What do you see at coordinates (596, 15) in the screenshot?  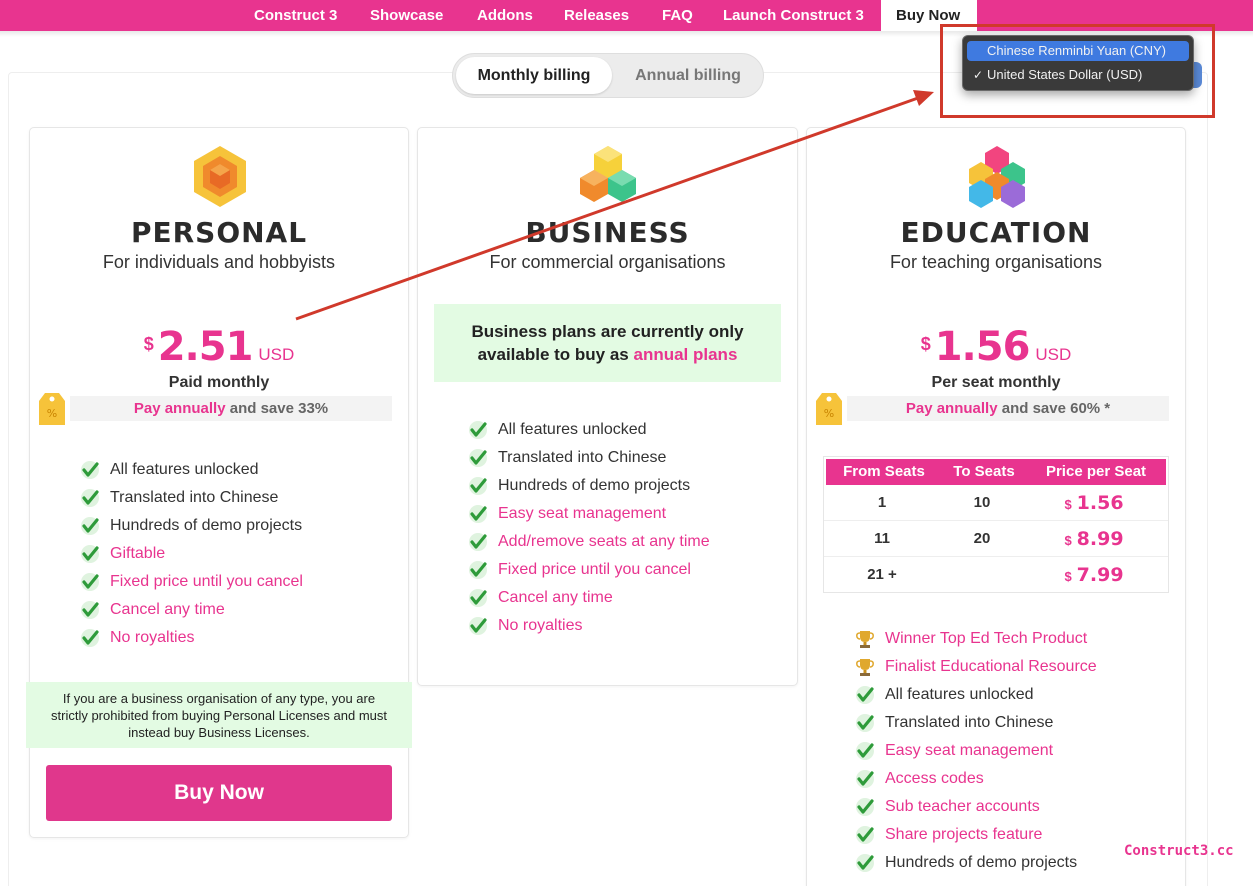 I see `nav-releases: Releases` at bounding box center [596, 15].